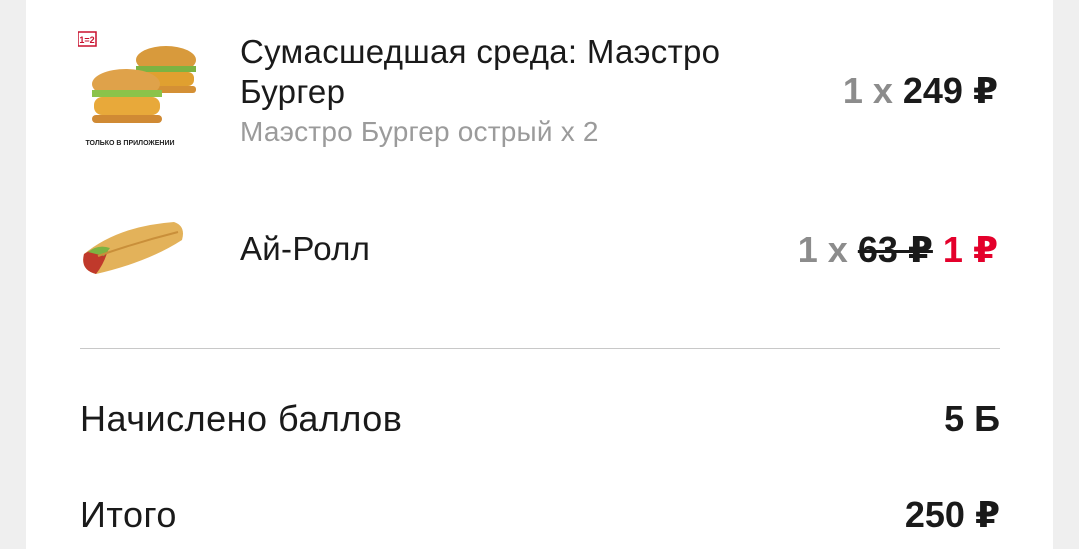  What do you see at coordinates (142, 93) in the screenshot?
I see `burger-icon: 1=2 ТОЛЬКО В ПРИЛОЖЕНИИ` at bounding box center [142, 93].